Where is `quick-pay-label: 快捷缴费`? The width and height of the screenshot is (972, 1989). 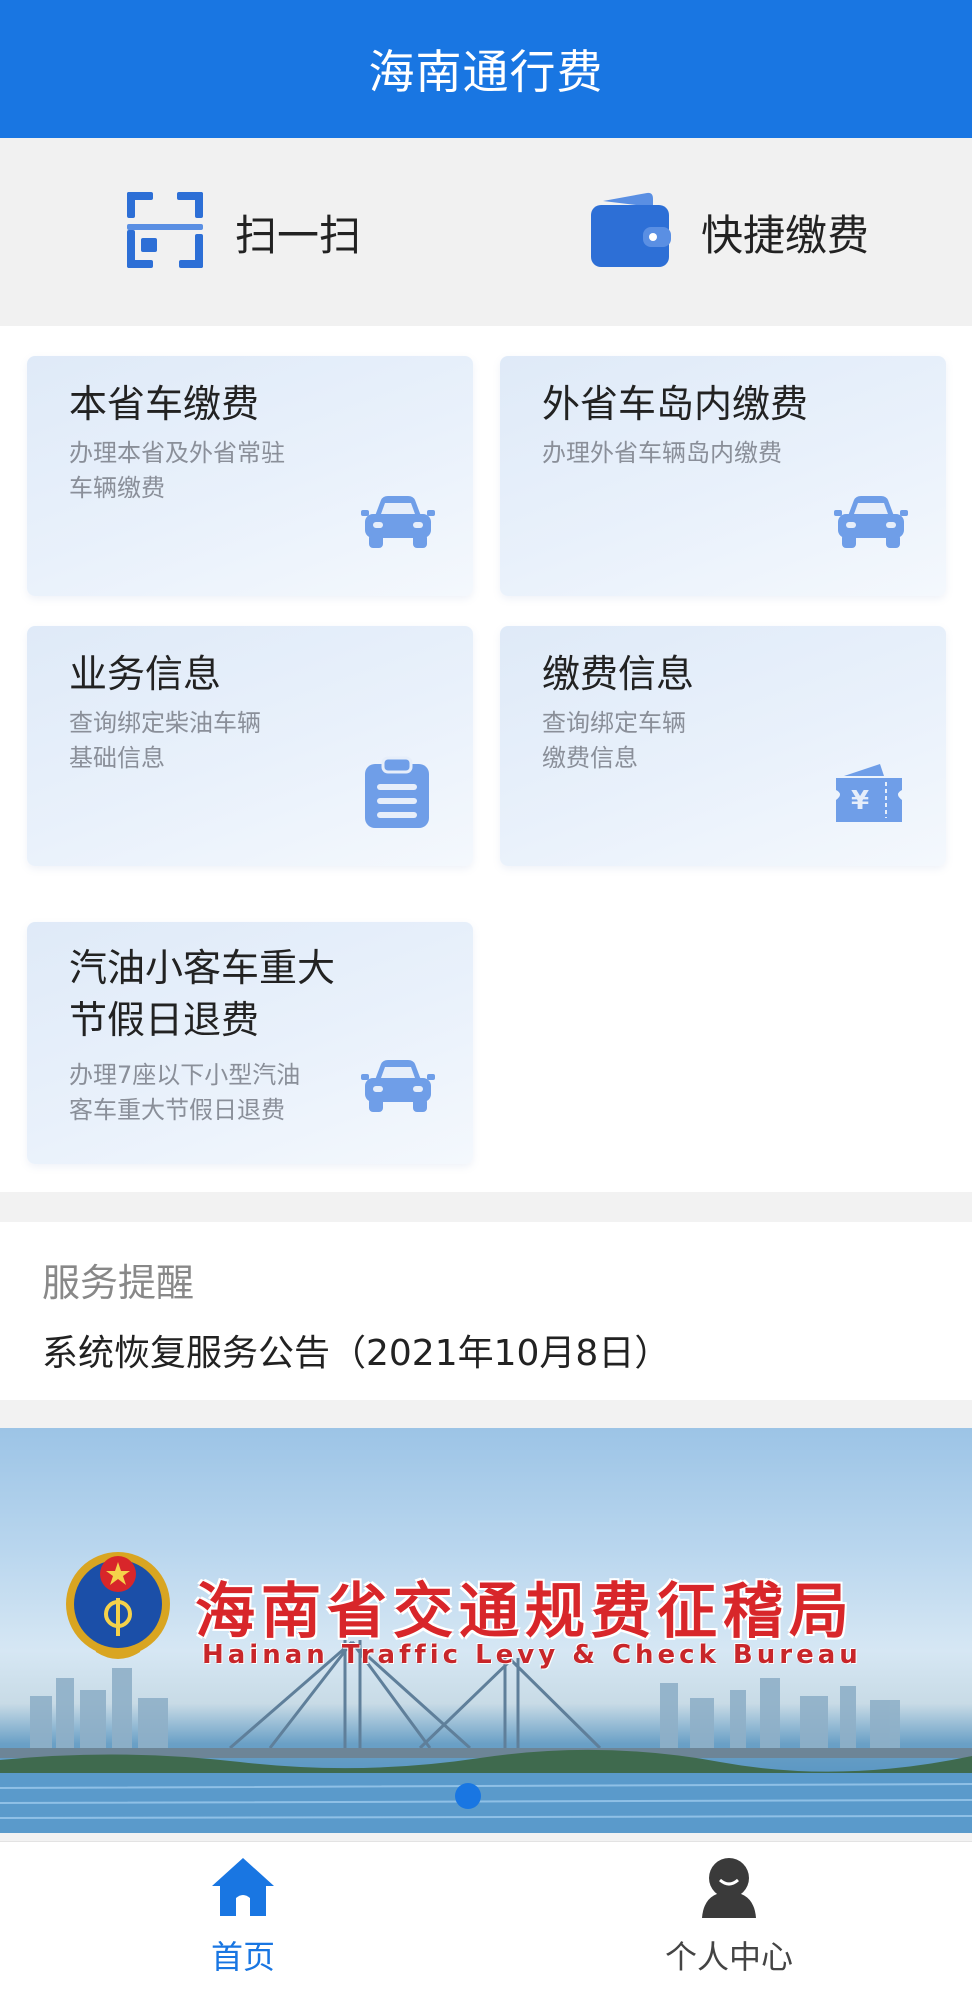 quick-pay-label: 快捷缴费 is located at coordinates (784, 235).